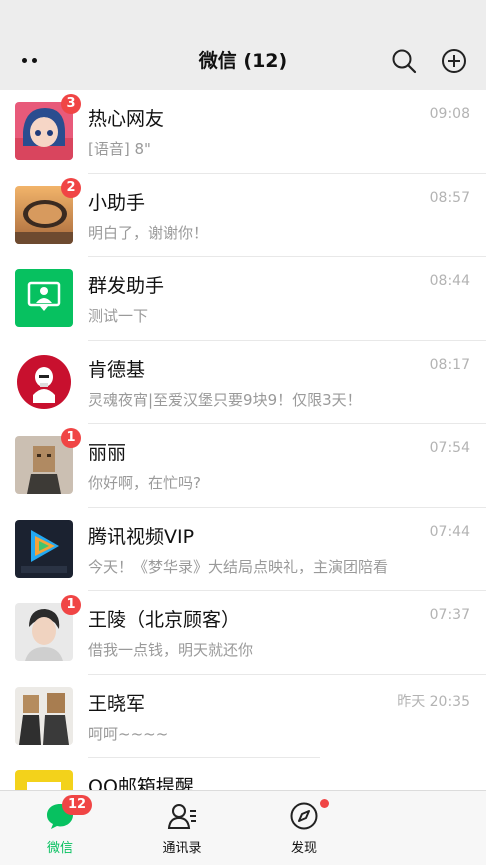  Describe the element at coordinates (44, 298) in the screenshot. I see `broadcast-helper-avatar` at that location.